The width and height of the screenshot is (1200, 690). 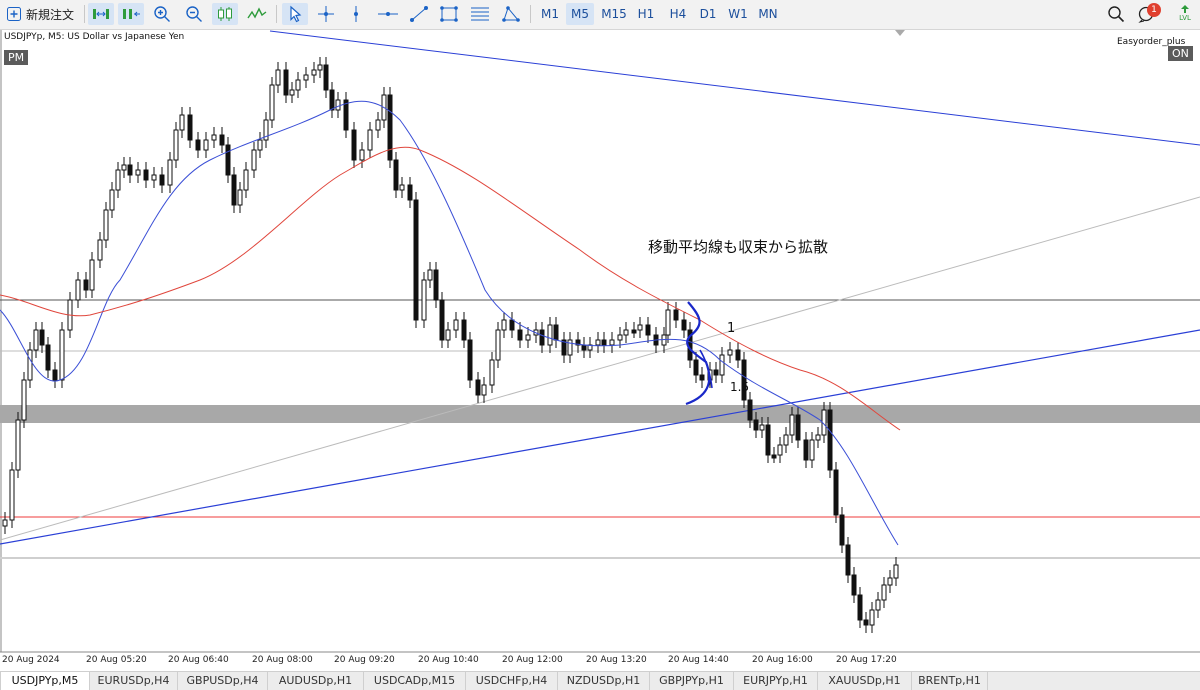 What do you see at coordinates (134, 681) in the screenshot?
I see `symbol-tab: EURUSDp,H4` at bounding box center [134, 681].